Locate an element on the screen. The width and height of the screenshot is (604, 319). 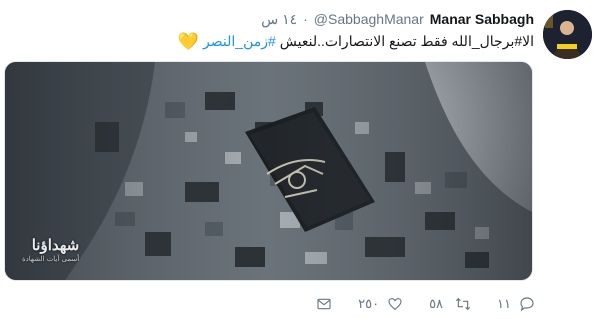
reply-icon is located at coordinates (527, 304).